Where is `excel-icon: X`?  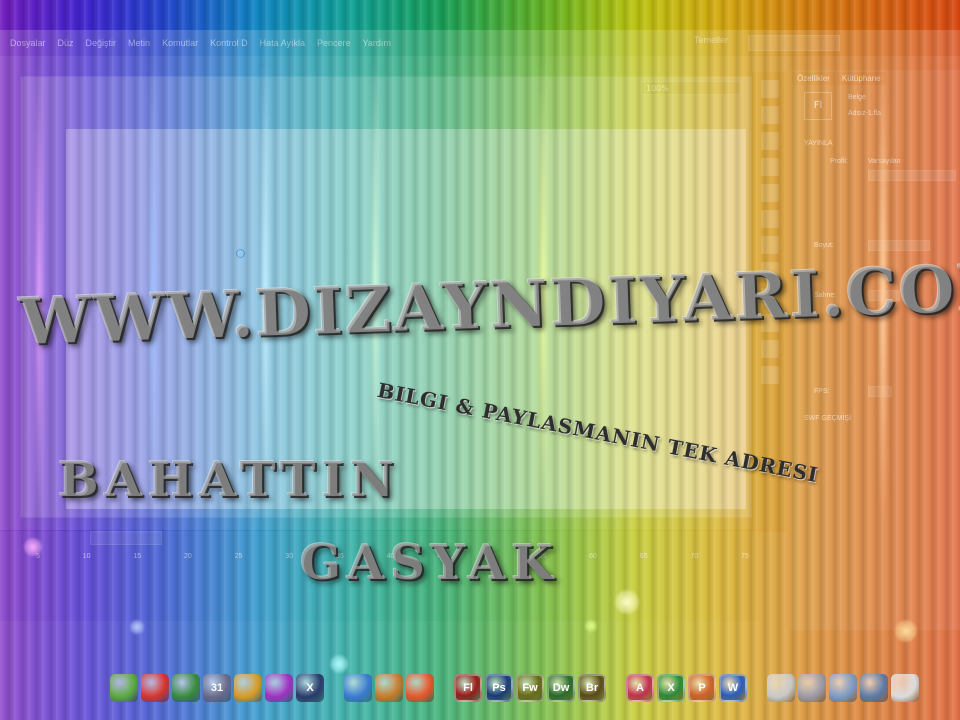
excel-icon: X is located at coordinates (671, 688).